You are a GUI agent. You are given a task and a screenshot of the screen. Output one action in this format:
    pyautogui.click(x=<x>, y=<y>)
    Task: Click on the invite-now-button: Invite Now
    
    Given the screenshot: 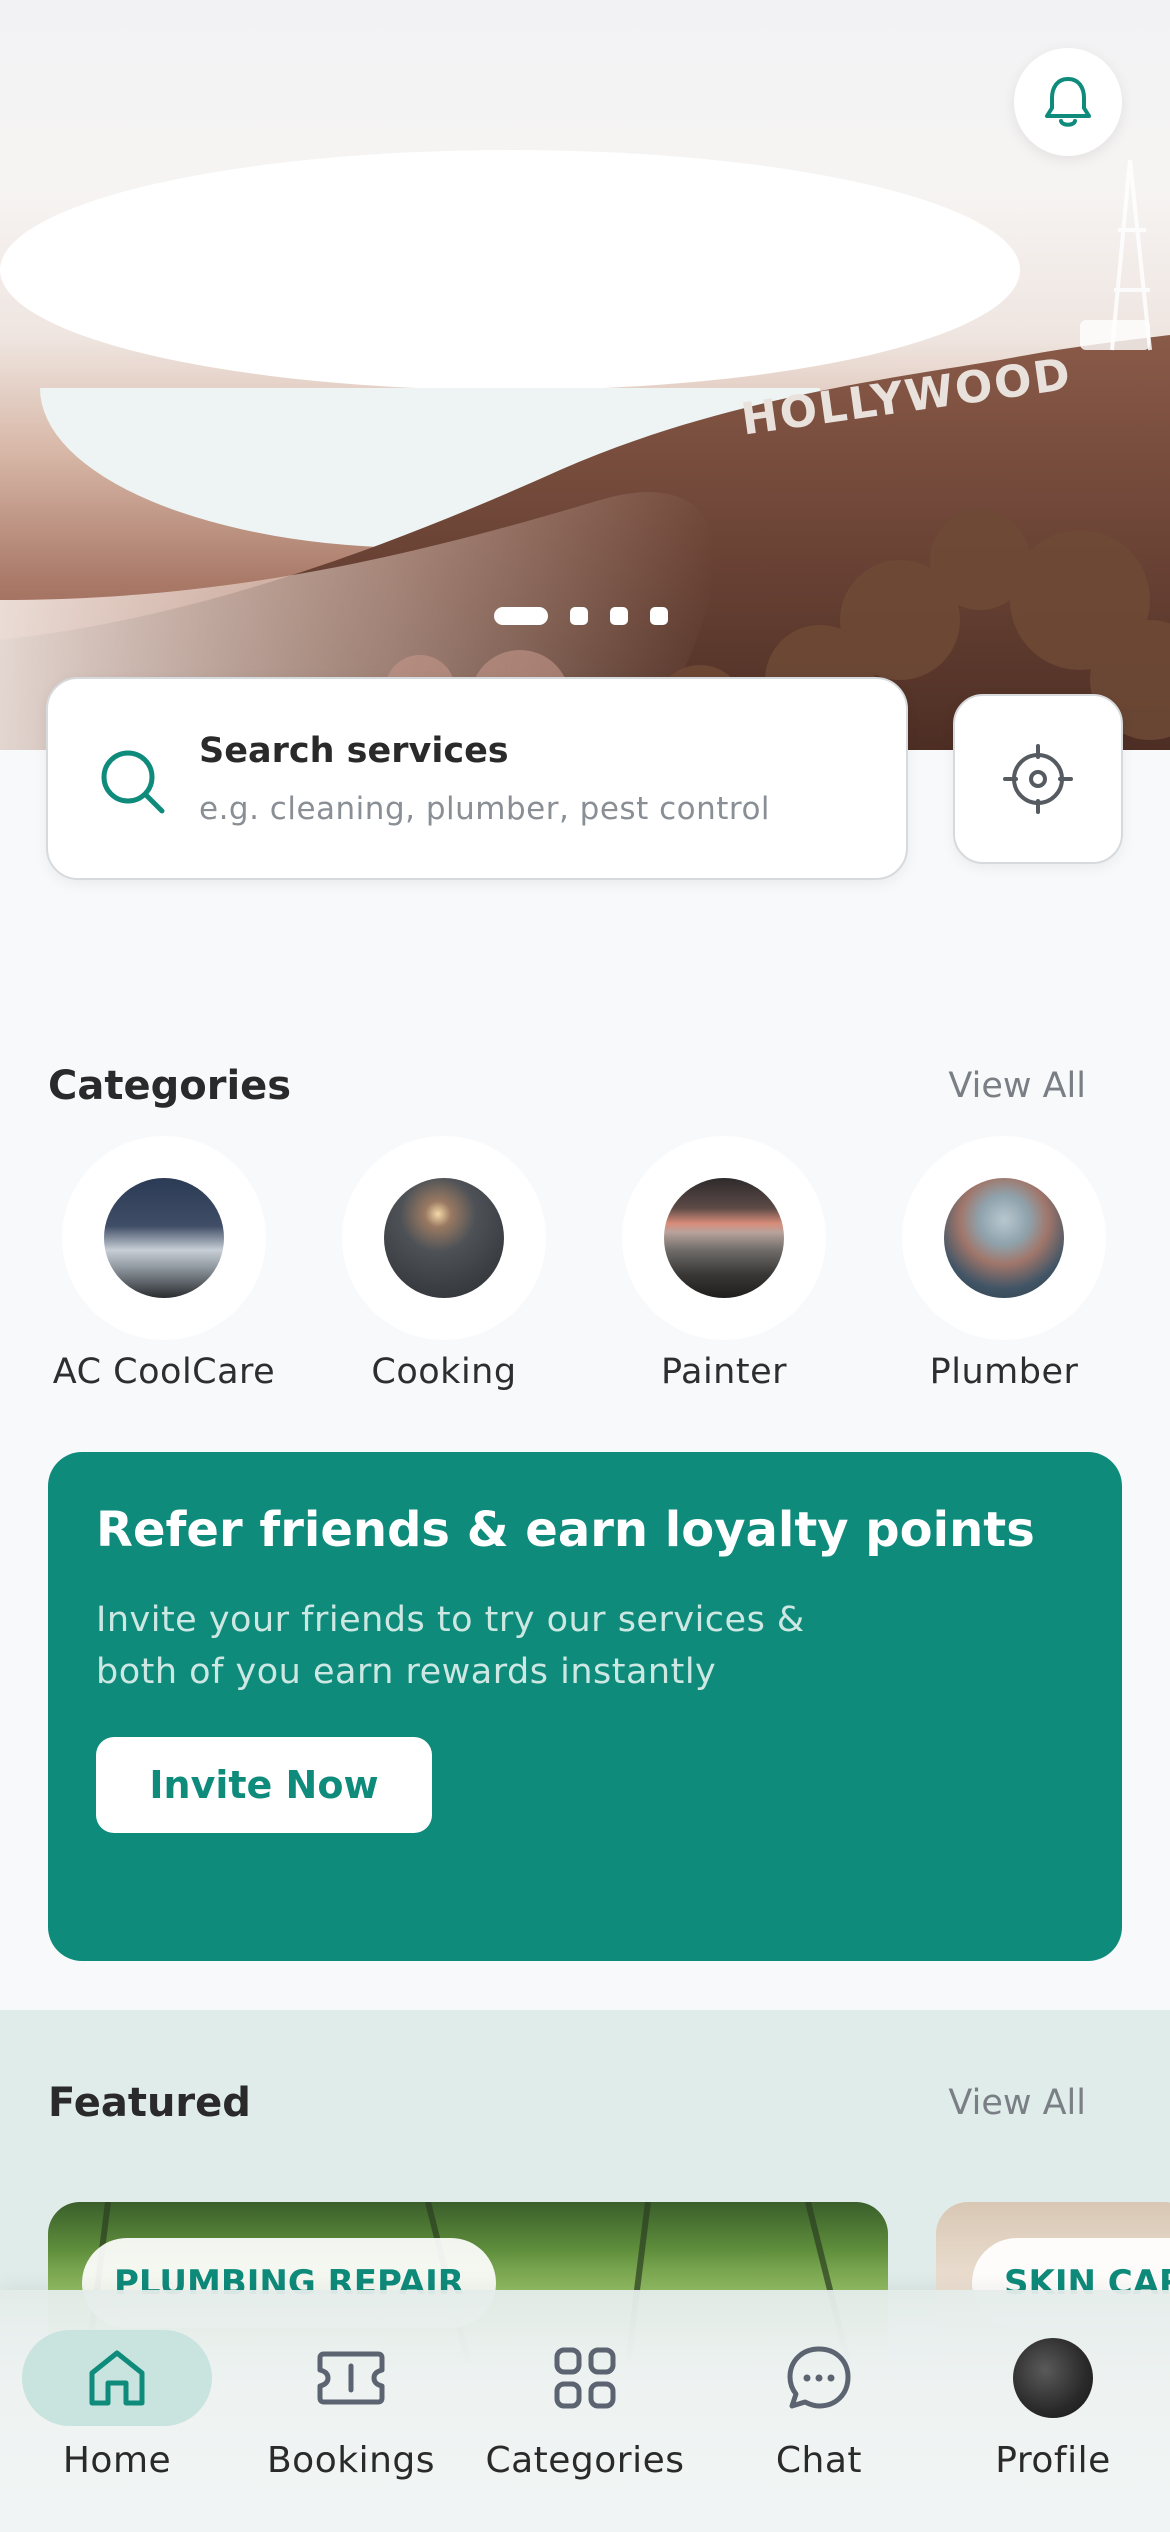 What is the action you would take?
    pyautogui.click(x=264, y=1785)
    